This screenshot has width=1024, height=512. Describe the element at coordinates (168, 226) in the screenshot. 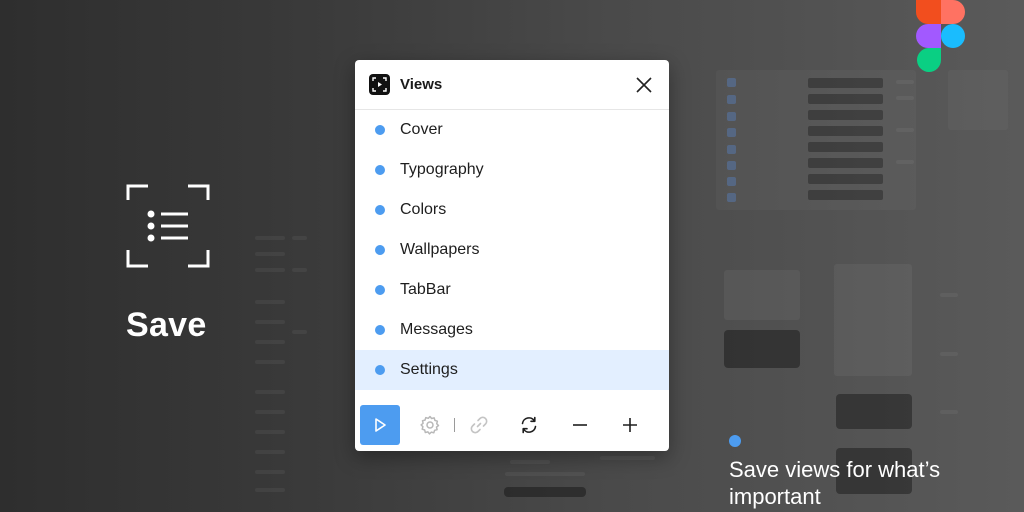

I see `views-list-icon` at that location.